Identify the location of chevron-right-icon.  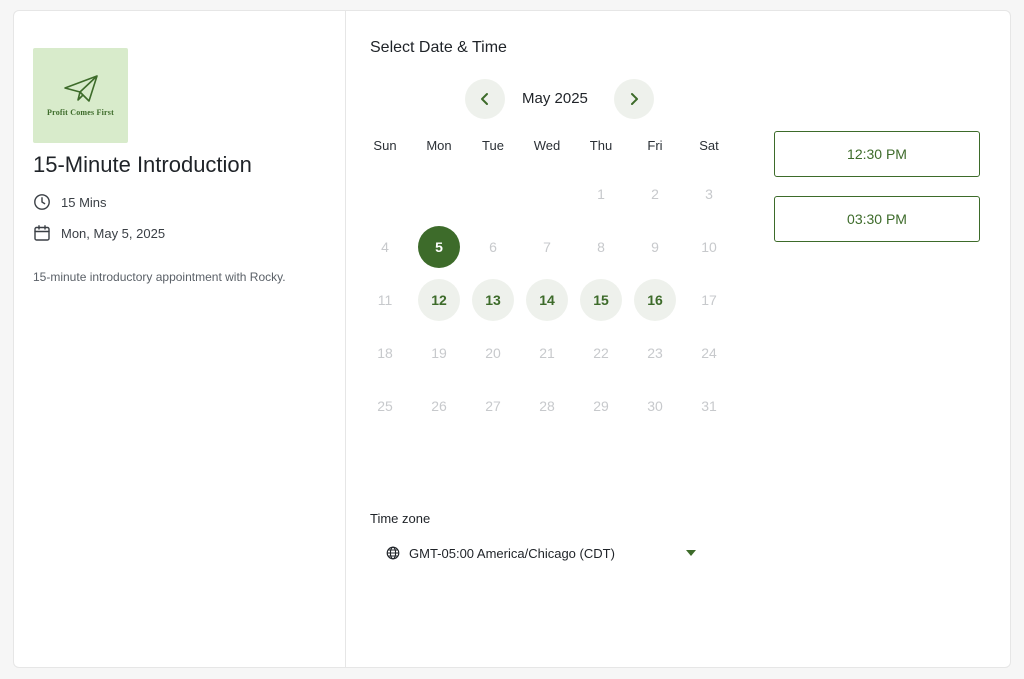
(634, 99).